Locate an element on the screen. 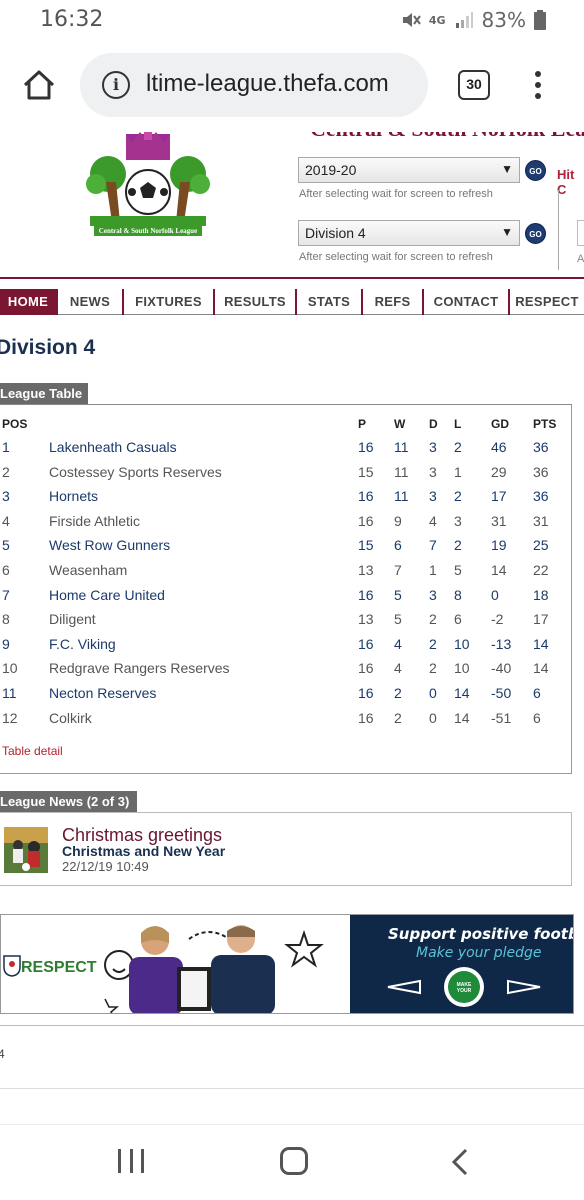  table-row: 1 Lakenheath Casuals 16 11 3 2 46 36 is located at coordinates (286, 451).